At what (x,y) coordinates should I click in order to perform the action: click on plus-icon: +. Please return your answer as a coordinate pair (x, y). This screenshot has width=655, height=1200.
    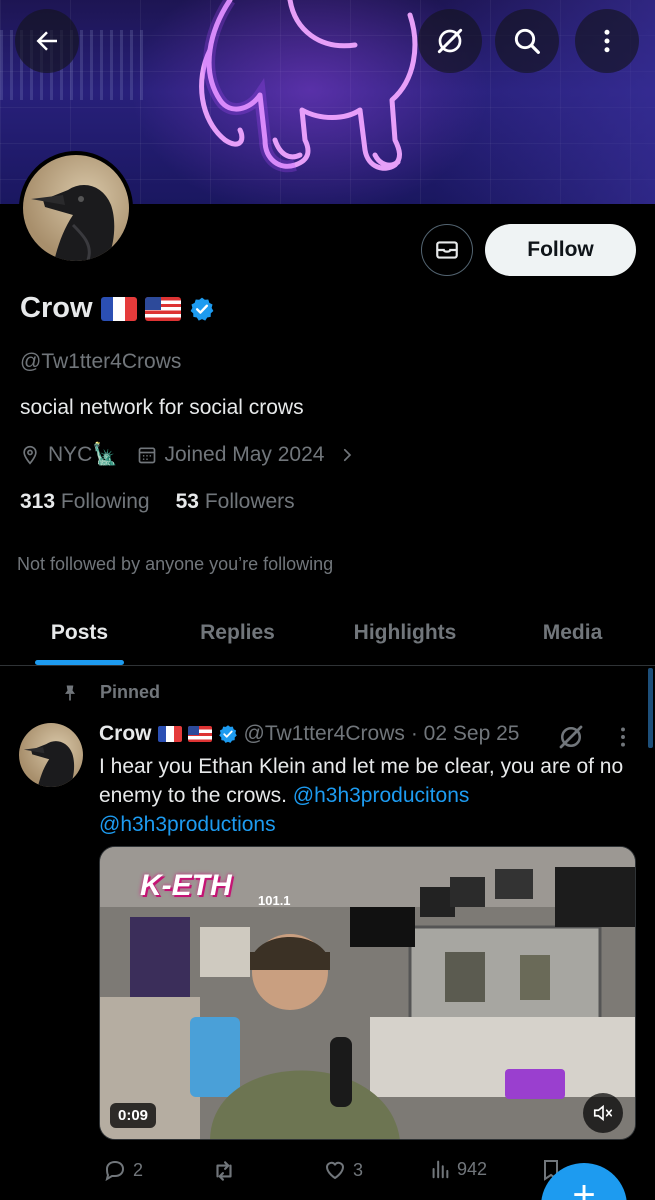
    Looking at the image, I should click on (584, 1186).